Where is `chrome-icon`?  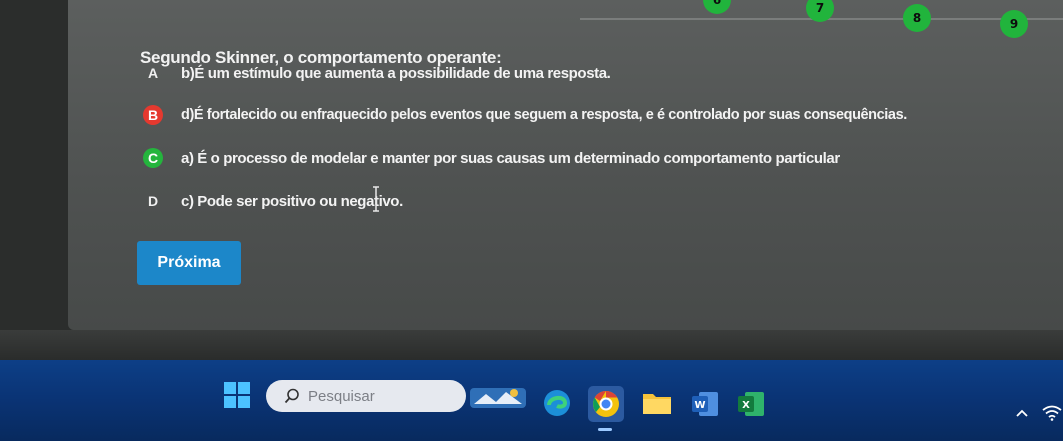
chrome-icon is located at coordinates (606, 404).